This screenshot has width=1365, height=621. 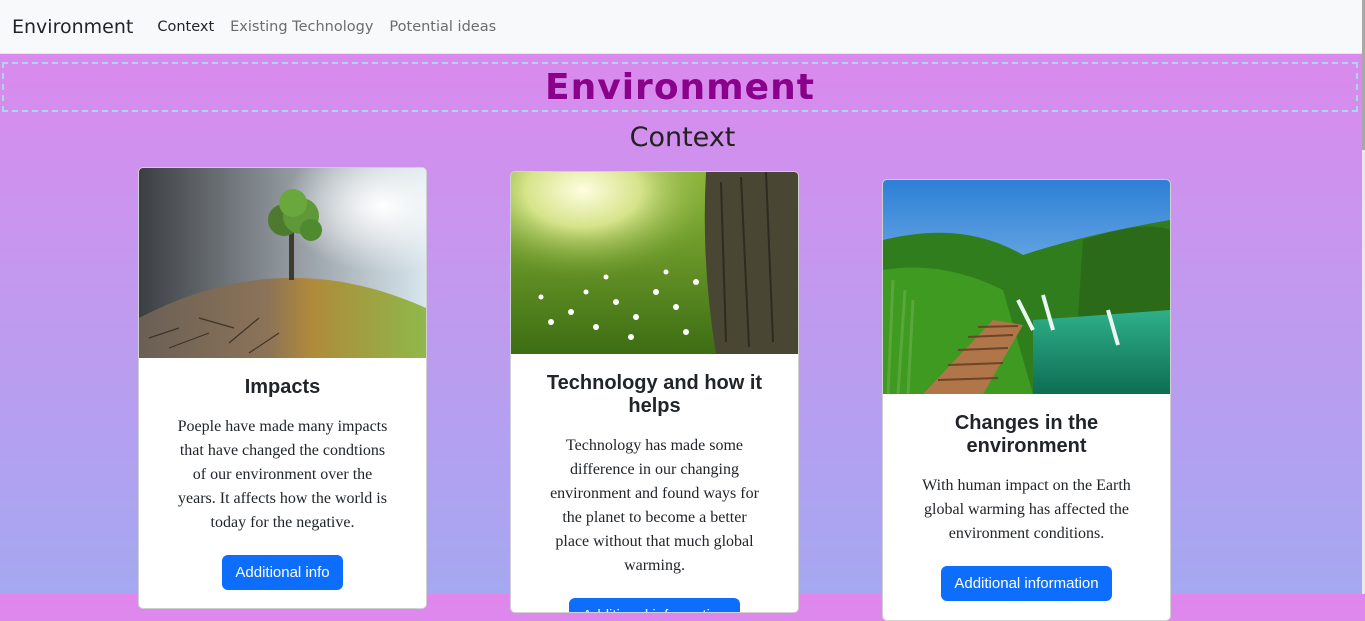 I want to click on nav-link-potential-ideas: Potential ideas, so click(x=442, y=27).